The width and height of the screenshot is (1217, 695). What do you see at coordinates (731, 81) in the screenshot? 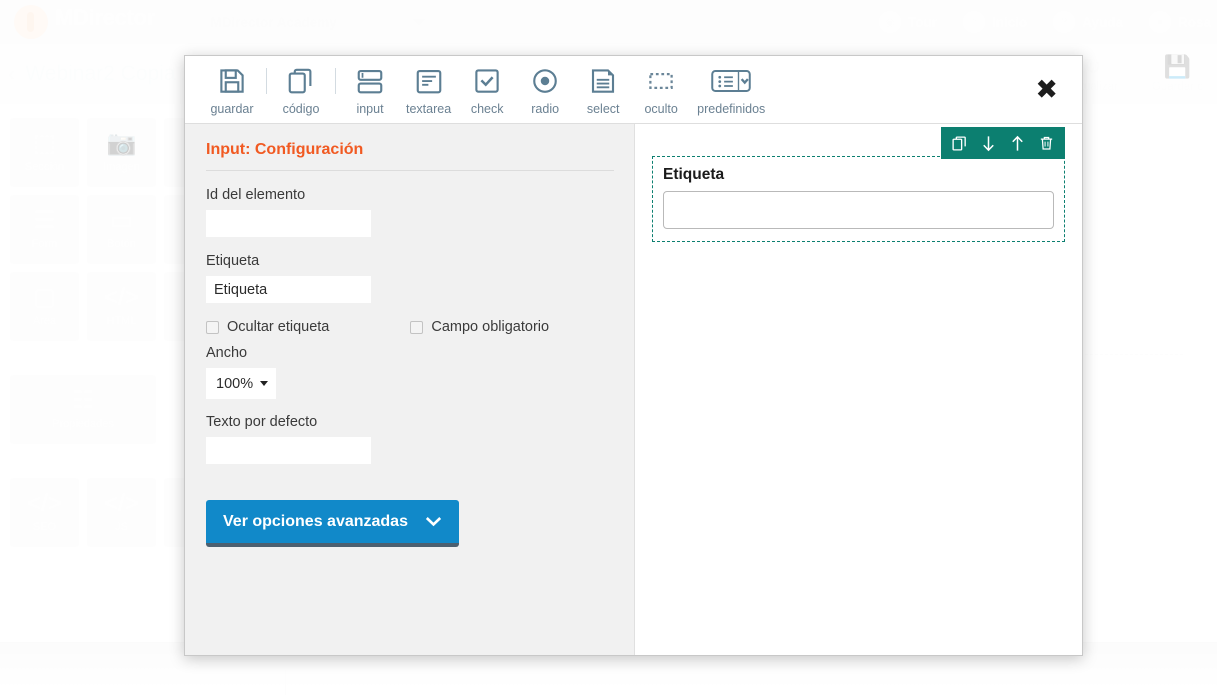
I see `predefined-list-icon` at bounding box center [731, 81].